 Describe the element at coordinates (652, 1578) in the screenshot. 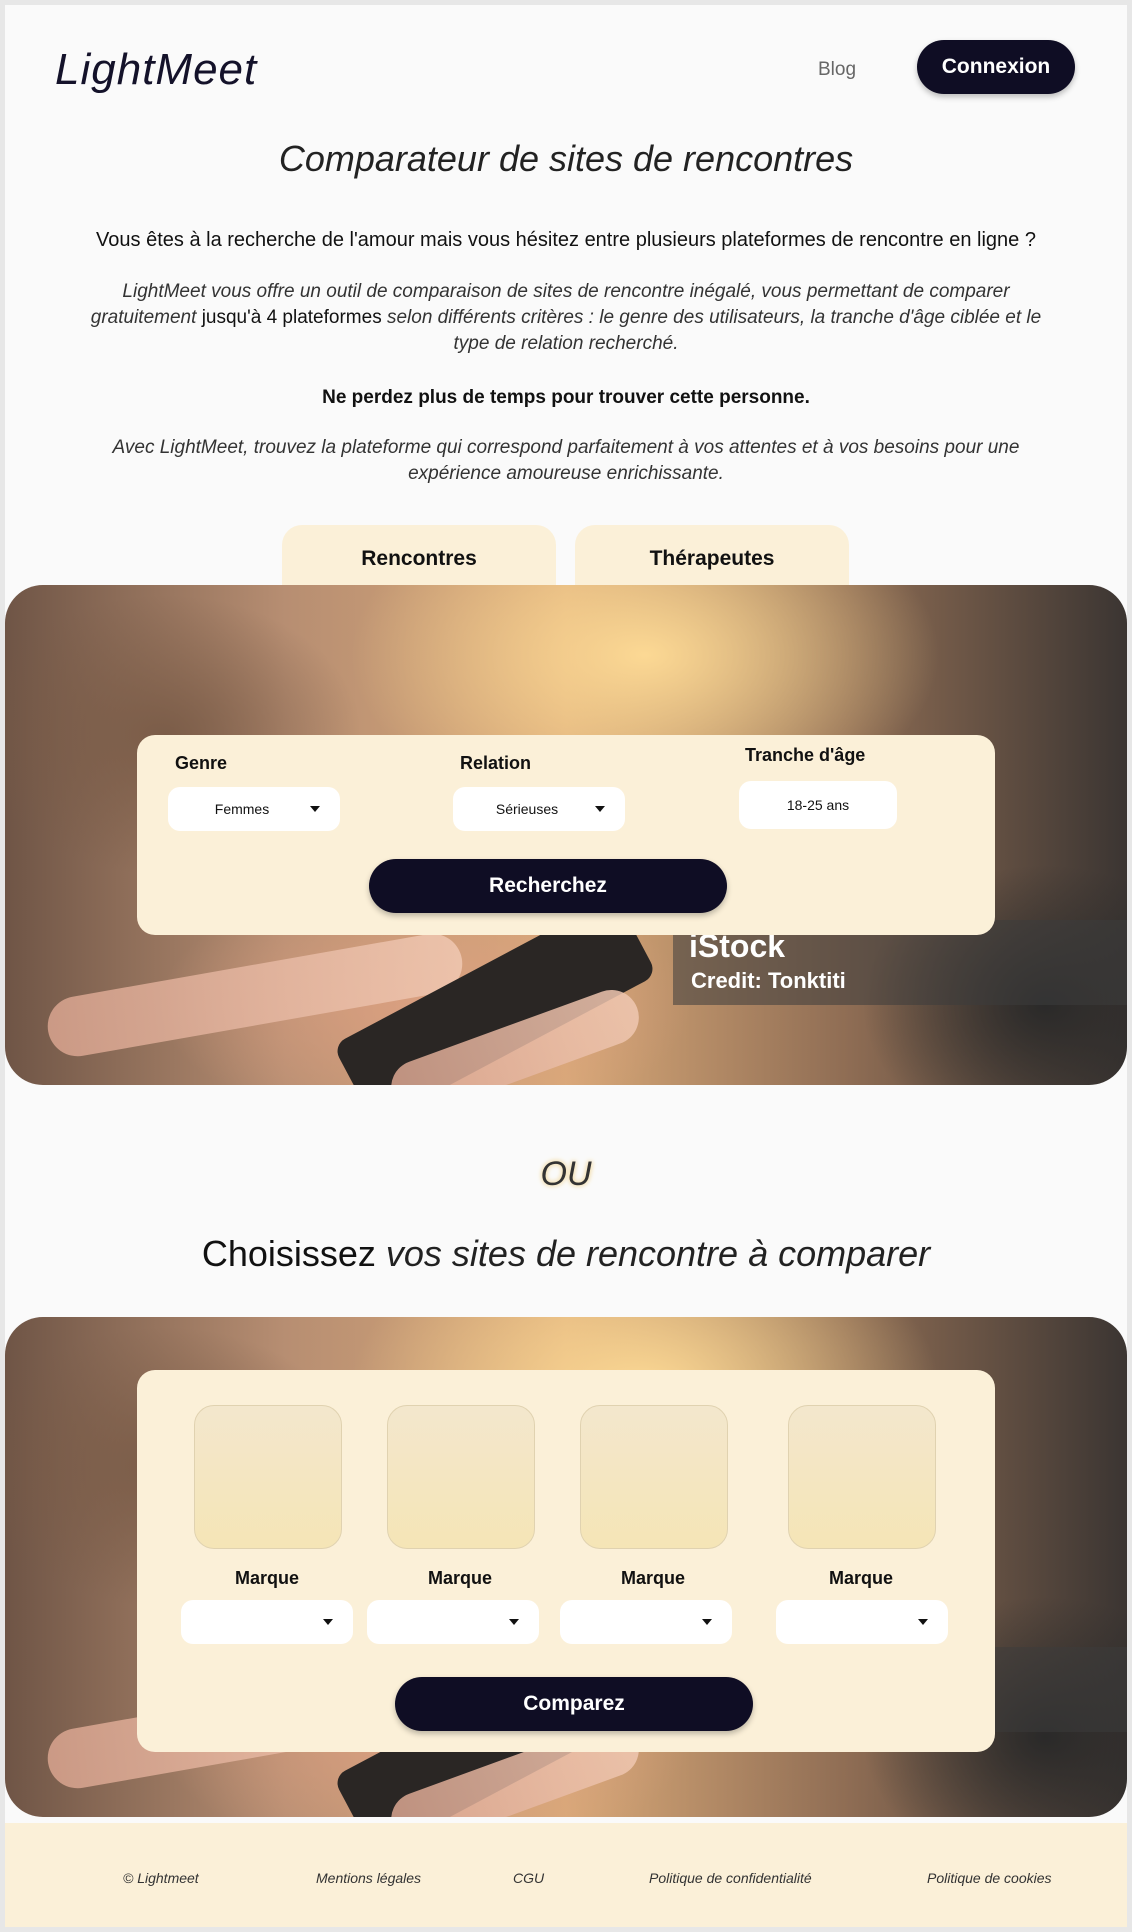

I see `brand-label-3: Marque` at that location.